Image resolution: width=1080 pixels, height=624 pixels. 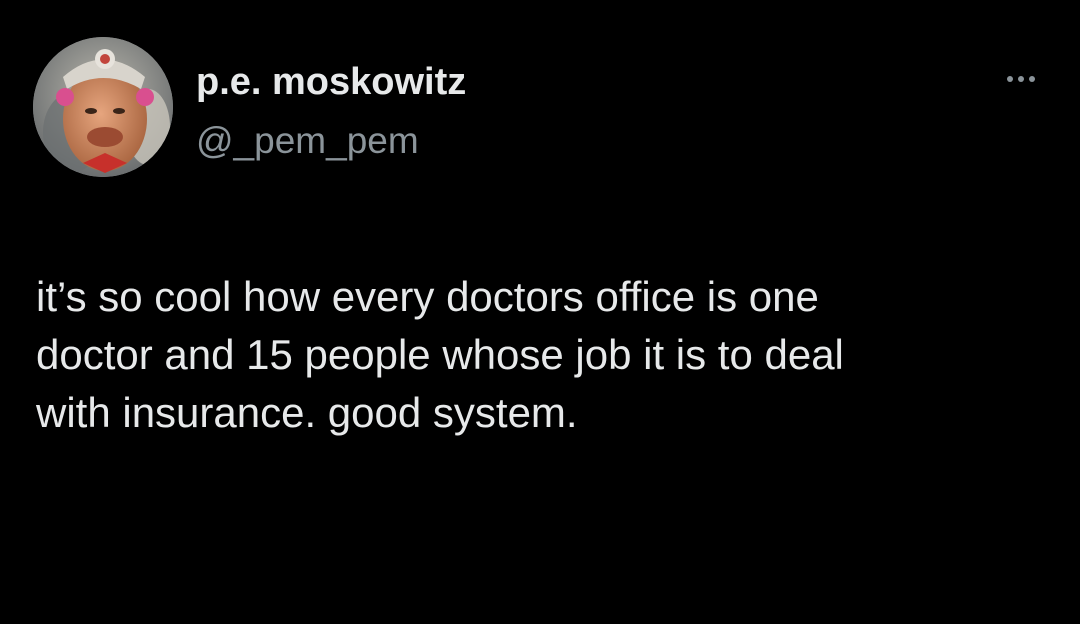 I want to click on avatar-image, so click(x=103, y=107).